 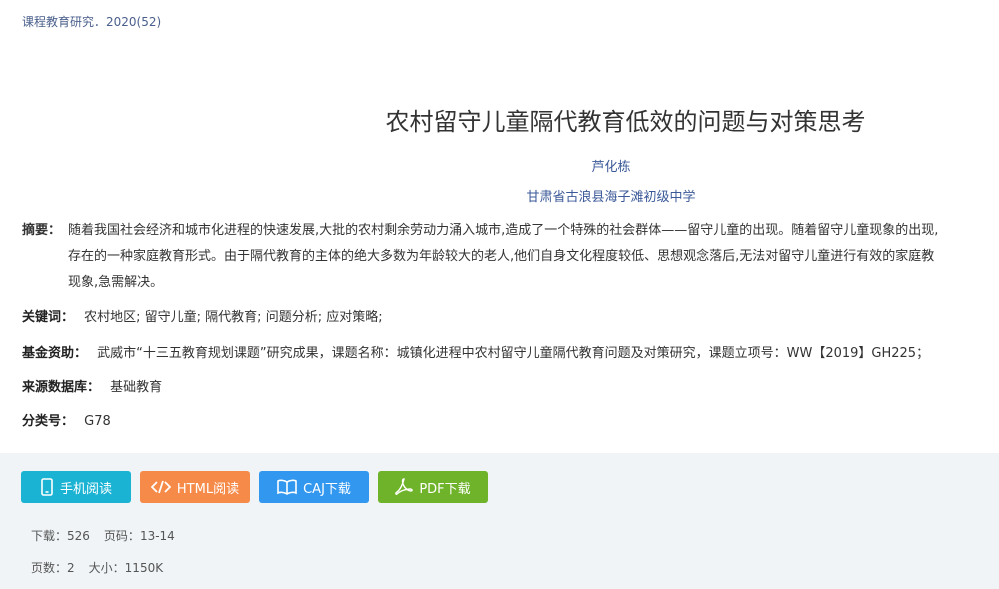 What do you see at coordinates (233, 317) in the screenshot?
I see `keywords-list: 农村地区; 留守儿童; 隔代教育; 问题分析; 应对策略;` at bounding box center [233, 317].